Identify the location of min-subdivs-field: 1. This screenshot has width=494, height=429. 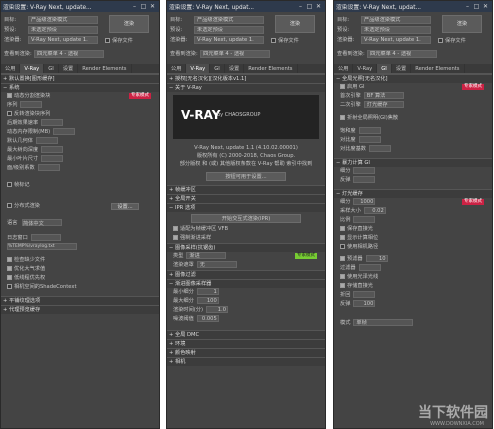
(207, 291).